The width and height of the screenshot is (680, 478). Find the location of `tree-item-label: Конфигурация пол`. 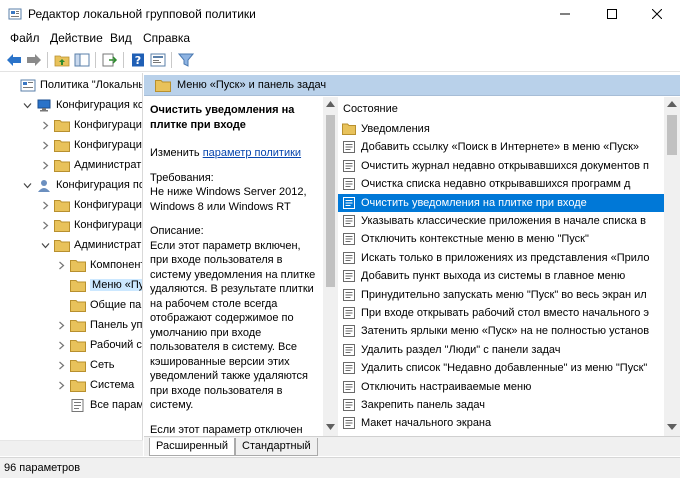

tree-item-label: Конфигурация пол is located at coordinates (99, 185).